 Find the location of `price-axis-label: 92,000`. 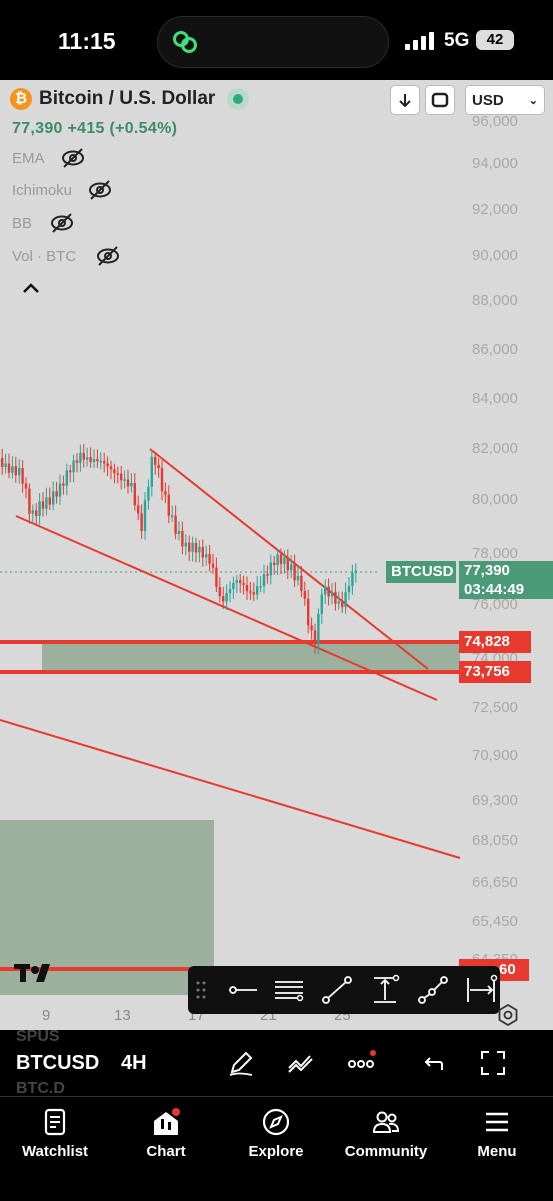

price-axis-label: 92,000 is located at coordinates (495, 209).